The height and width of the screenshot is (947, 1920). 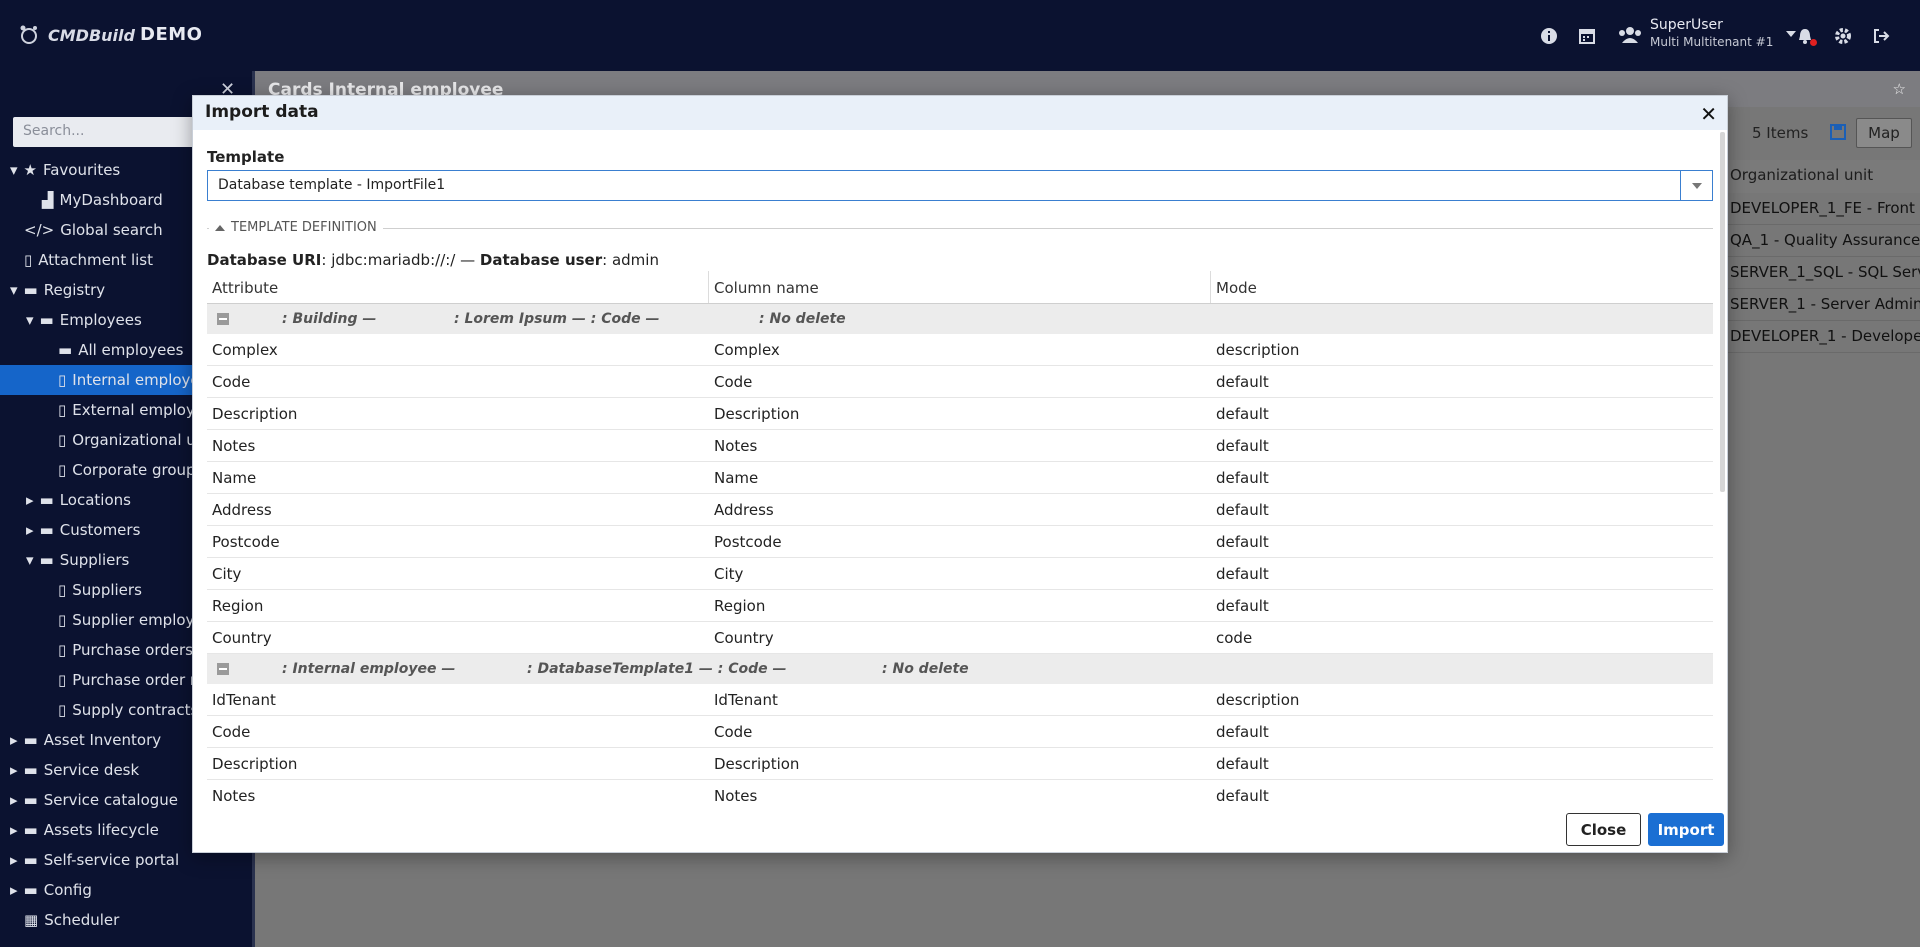 What do you see at coordinates (77, 560) in the screenshot?
I see `sidebar-item-suppliers-folder: ▾ ▬ Suppliers` at bounding box center [77, 560].